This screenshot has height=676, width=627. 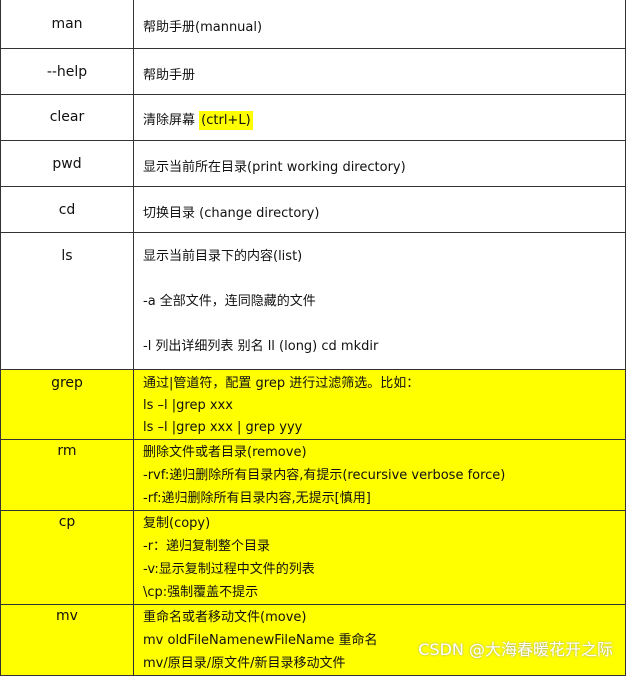 What do you see at coordinates (67, 383) in the screenshot?
I see `command-name: grep` at bounding box center [67, 383].